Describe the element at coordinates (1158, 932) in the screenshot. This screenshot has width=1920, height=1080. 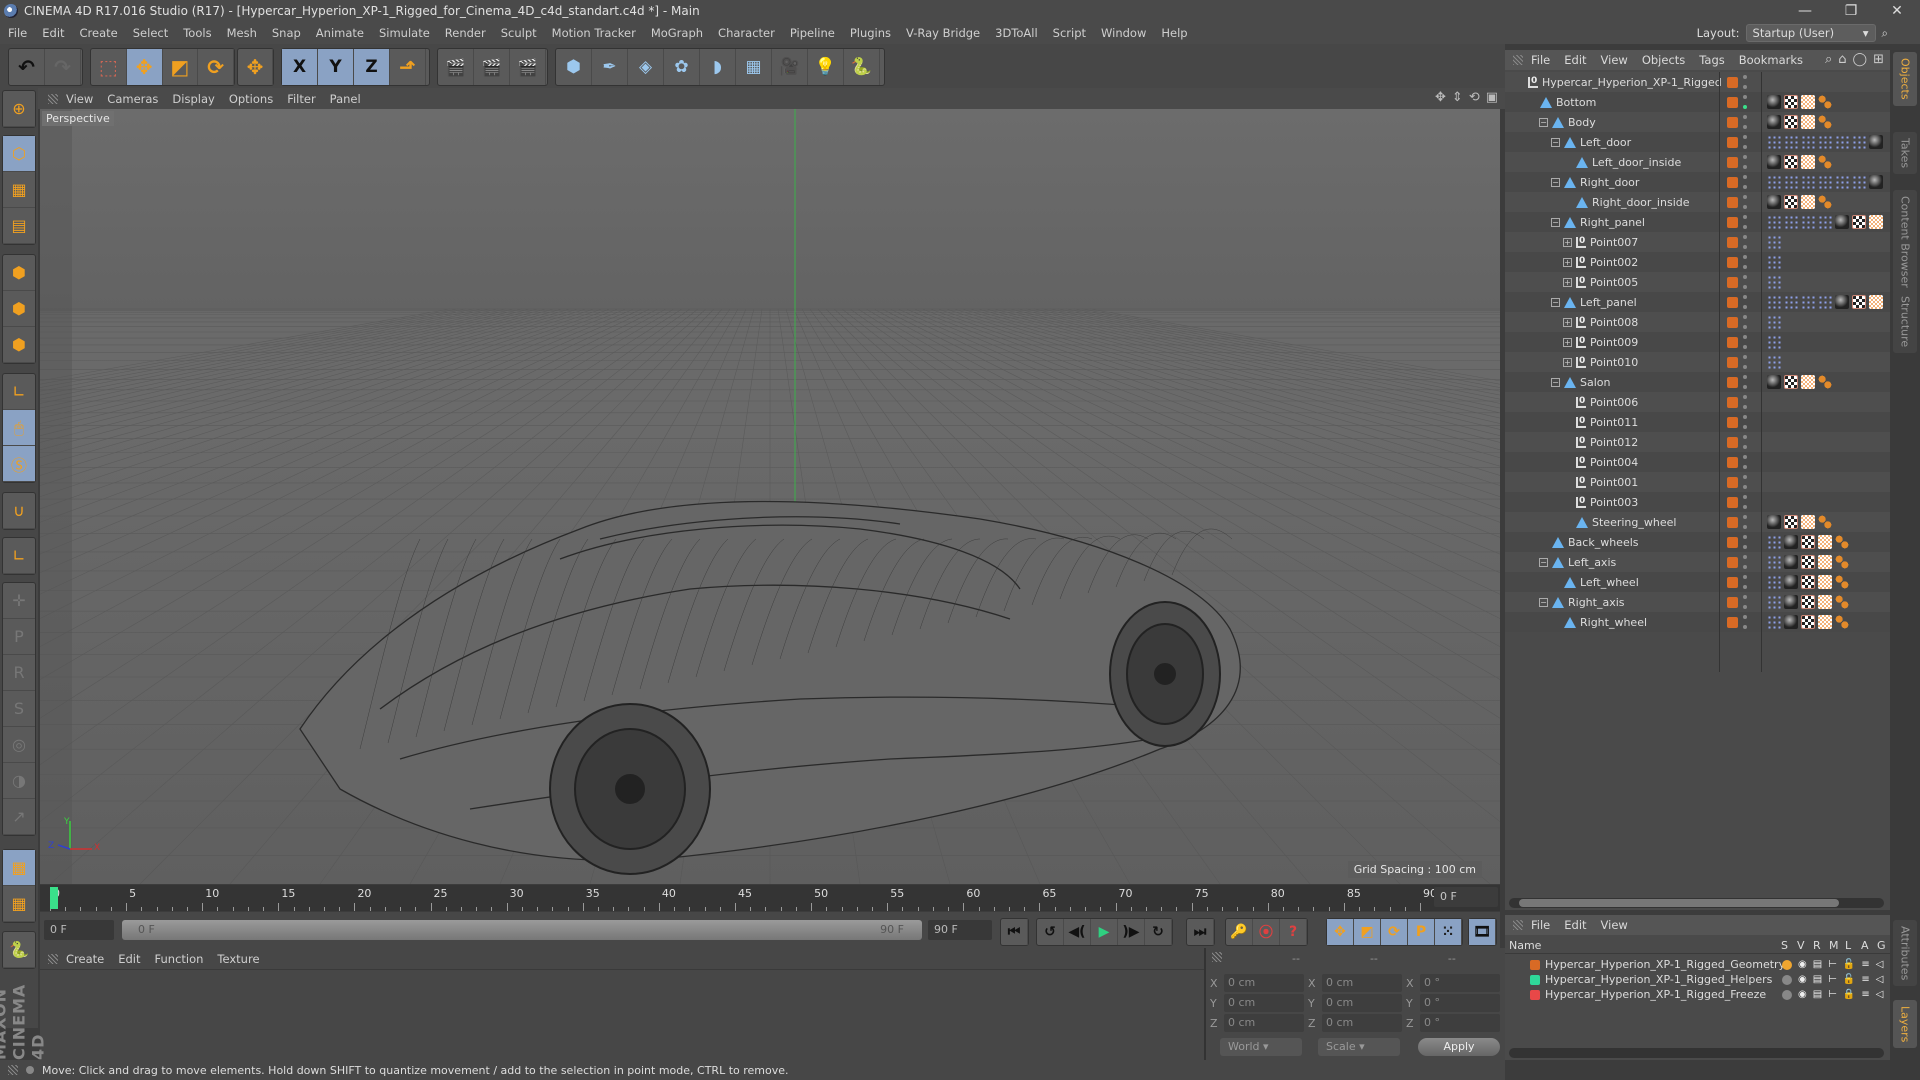
I see `next-key-button: ↻` at that location.